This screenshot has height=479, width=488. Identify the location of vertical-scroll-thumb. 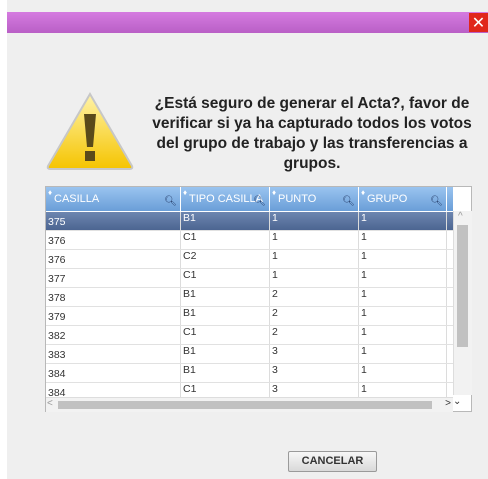
(462, 286).